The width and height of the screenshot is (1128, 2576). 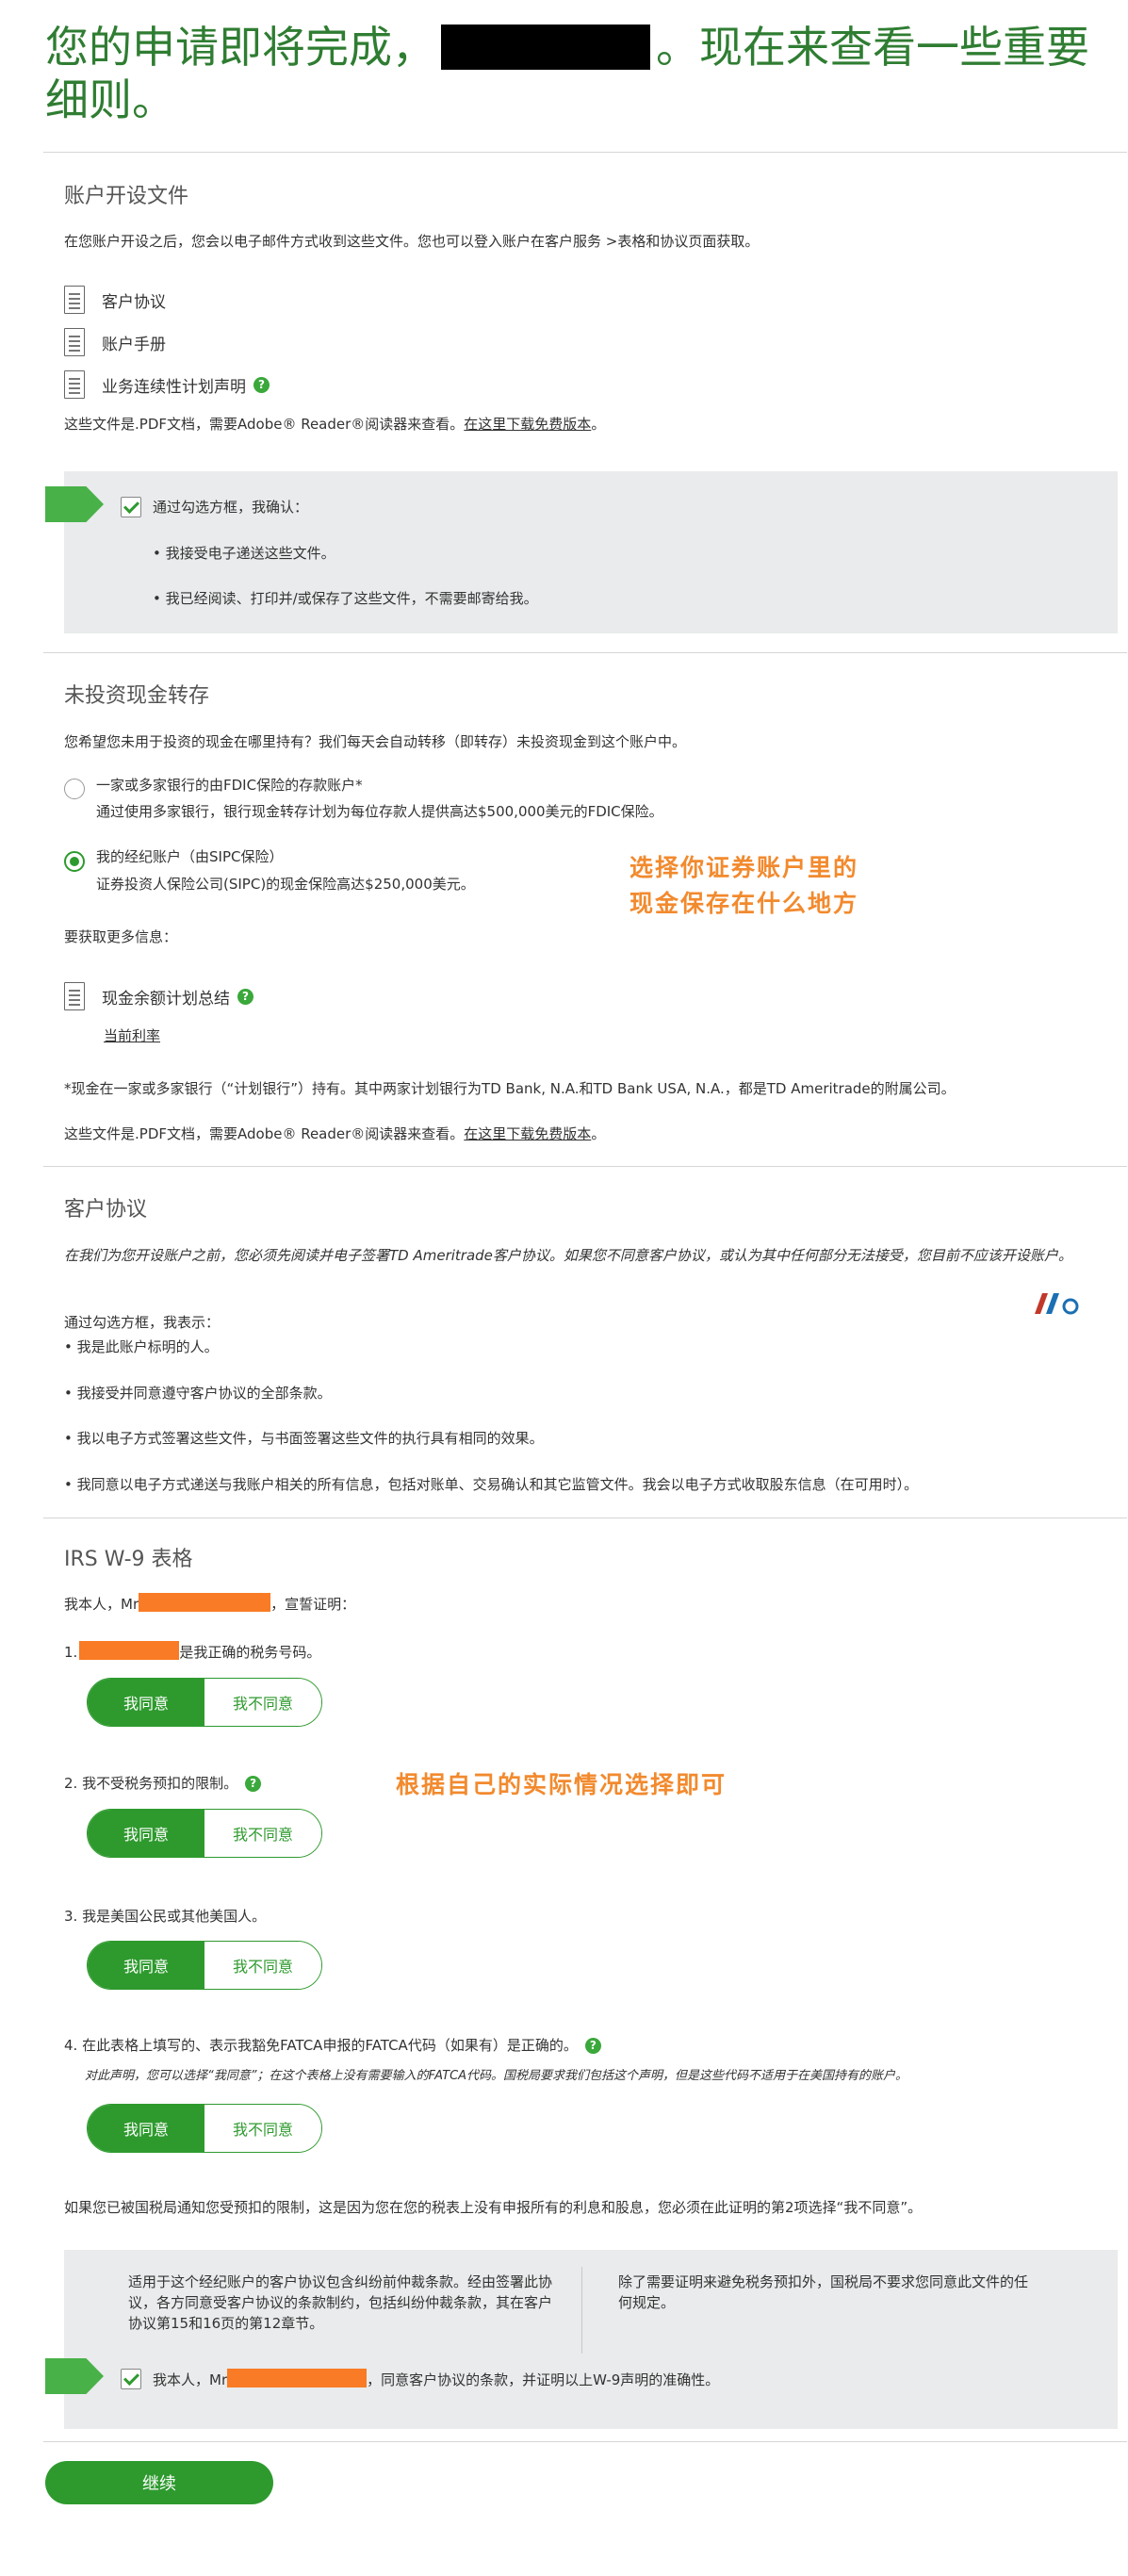 I want to click on doc-business-continuity: 业务连续性计划声明 ?, so click(x=167, y=384).